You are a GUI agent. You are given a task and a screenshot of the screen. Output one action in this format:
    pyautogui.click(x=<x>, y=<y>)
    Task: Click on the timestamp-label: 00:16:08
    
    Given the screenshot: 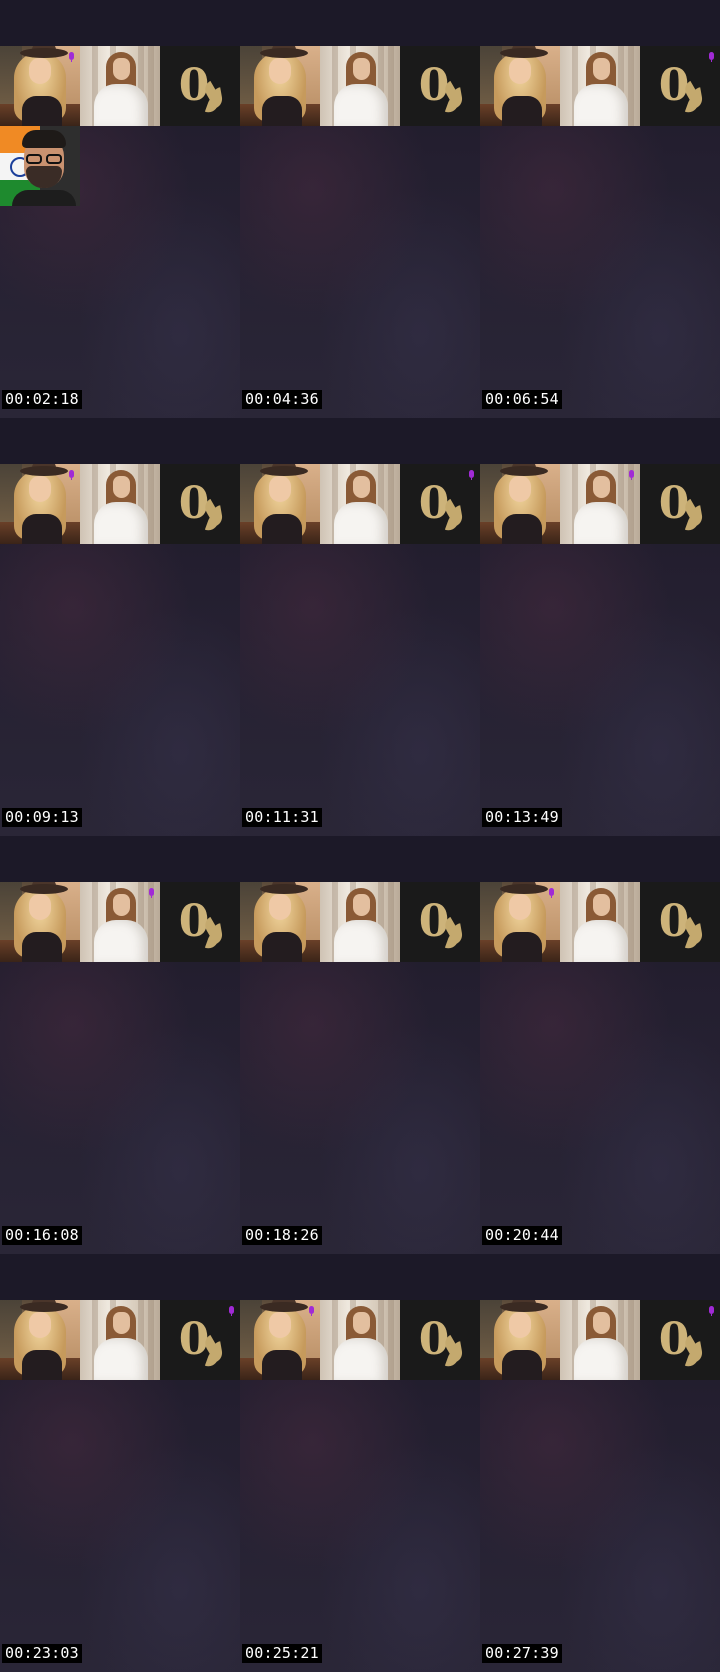 What is the action you would take?
    pyautogui.click(x=42, y=1235)
    